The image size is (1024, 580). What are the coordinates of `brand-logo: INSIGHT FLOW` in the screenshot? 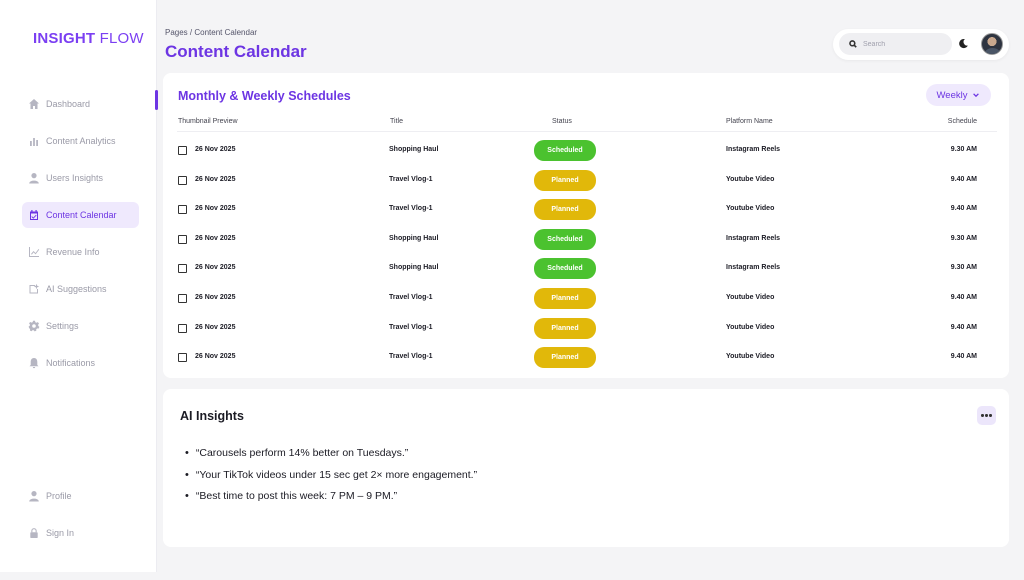 It's located at (88, 38).